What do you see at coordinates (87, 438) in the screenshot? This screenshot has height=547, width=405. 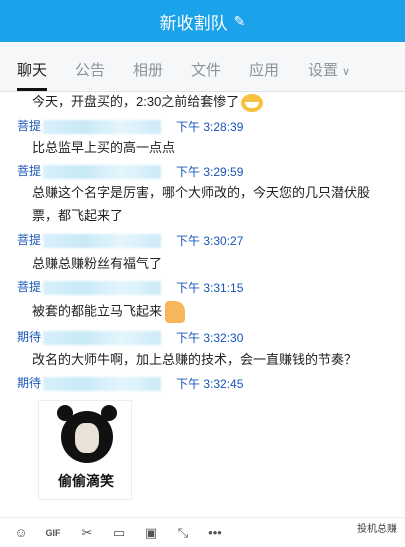 I see `panda-face` at bounding box center [87, 438].